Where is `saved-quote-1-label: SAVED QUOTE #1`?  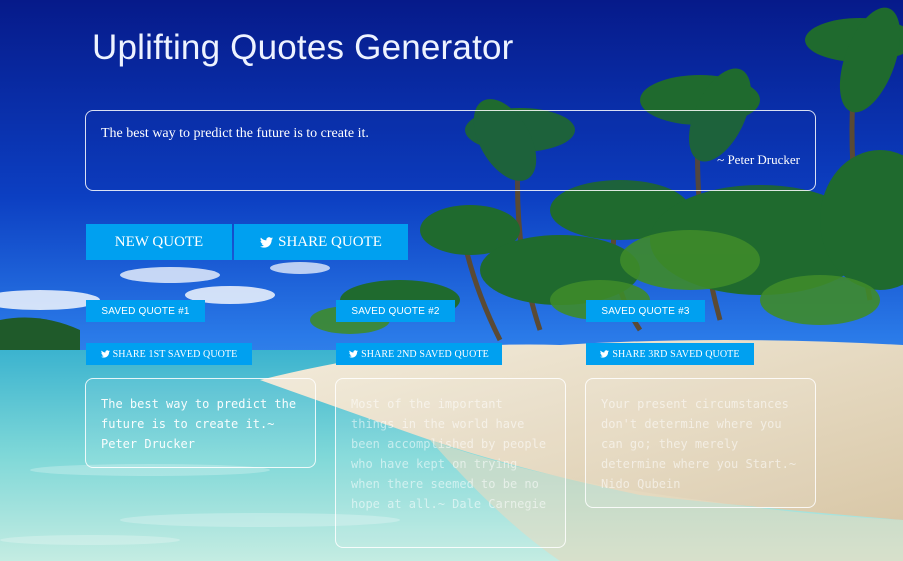
saved-quote-1-label: SAVED QUOTE #1 is located at coordinates (145, 311).